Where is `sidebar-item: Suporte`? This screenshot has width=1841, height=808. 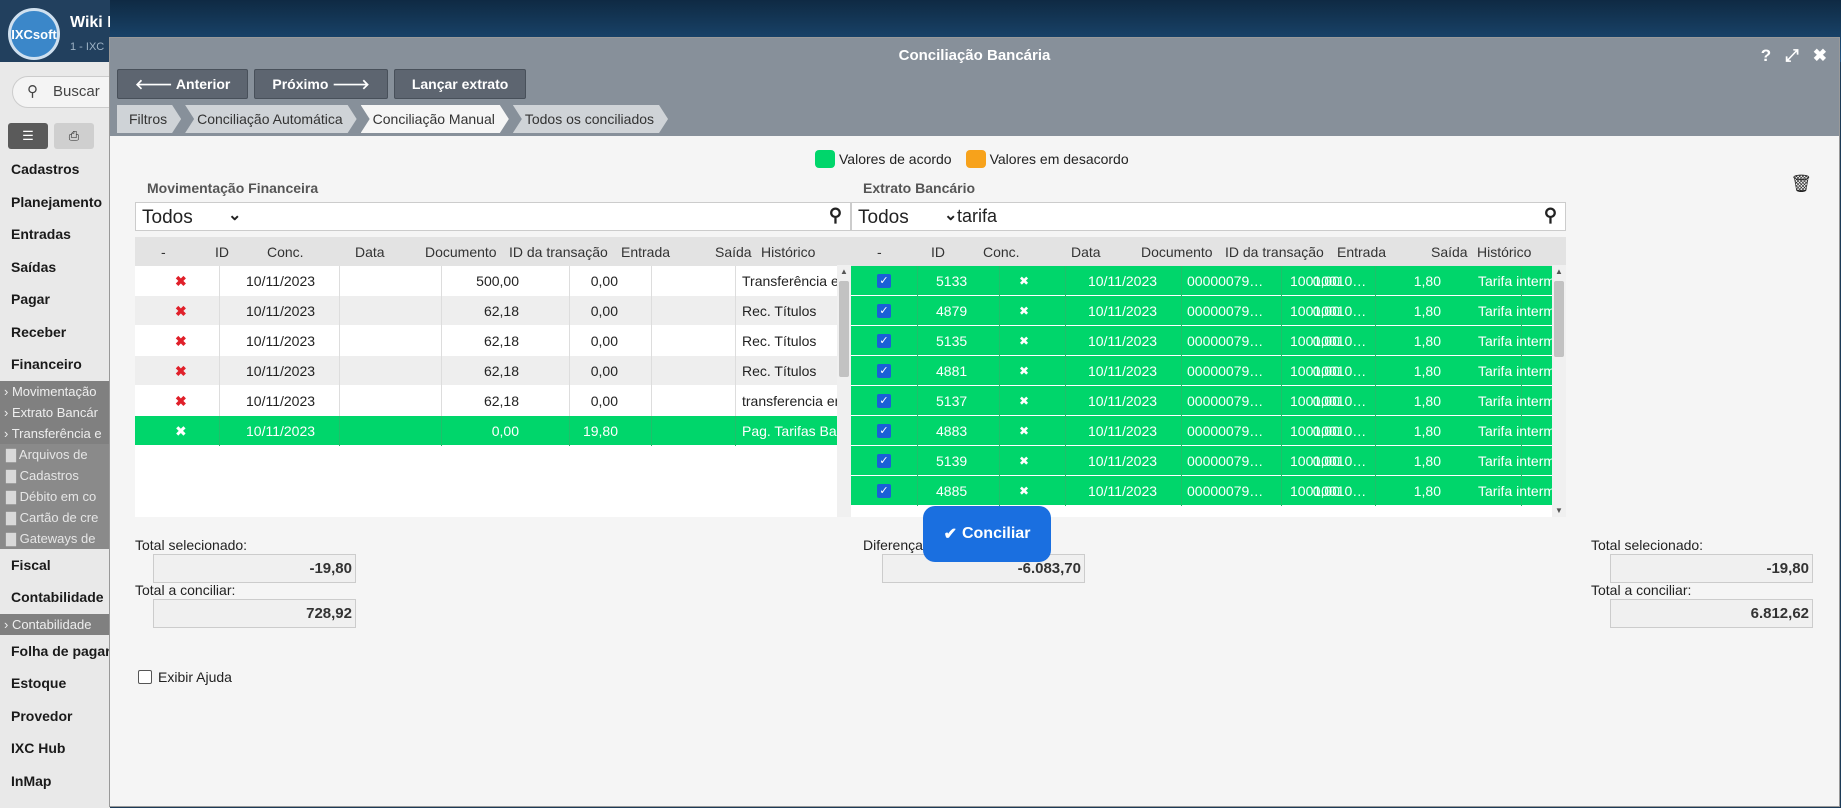
sidebar-item: Suporte is located at coordinates (55, 802).